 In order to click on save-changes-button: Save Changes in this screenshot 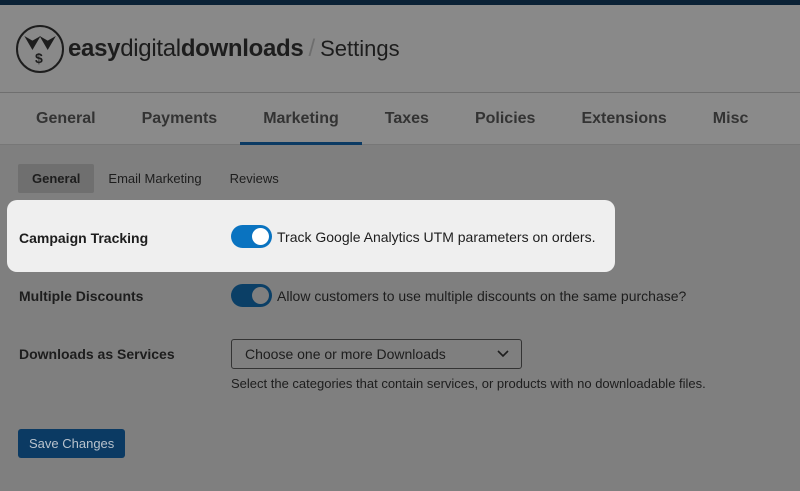, I will do `click(72, 443)`.